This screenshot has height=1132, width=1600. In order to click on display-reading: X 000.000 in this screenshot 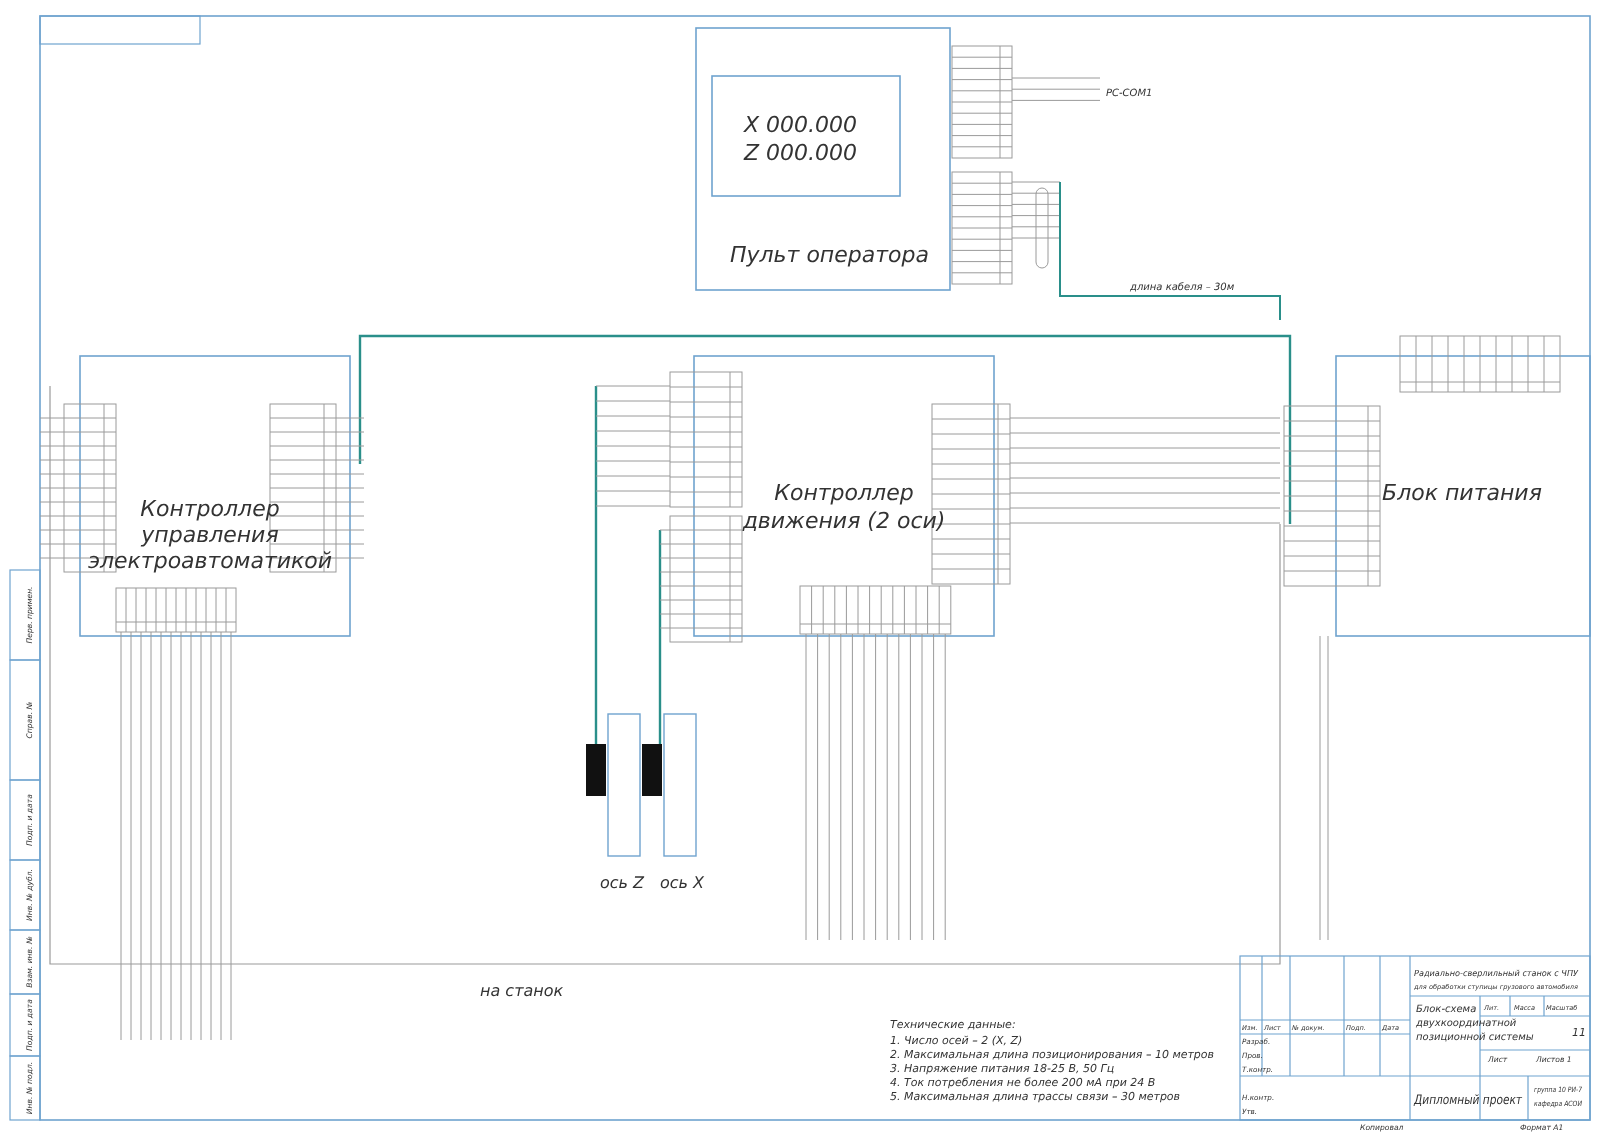, I will do `click(801, 125)`.